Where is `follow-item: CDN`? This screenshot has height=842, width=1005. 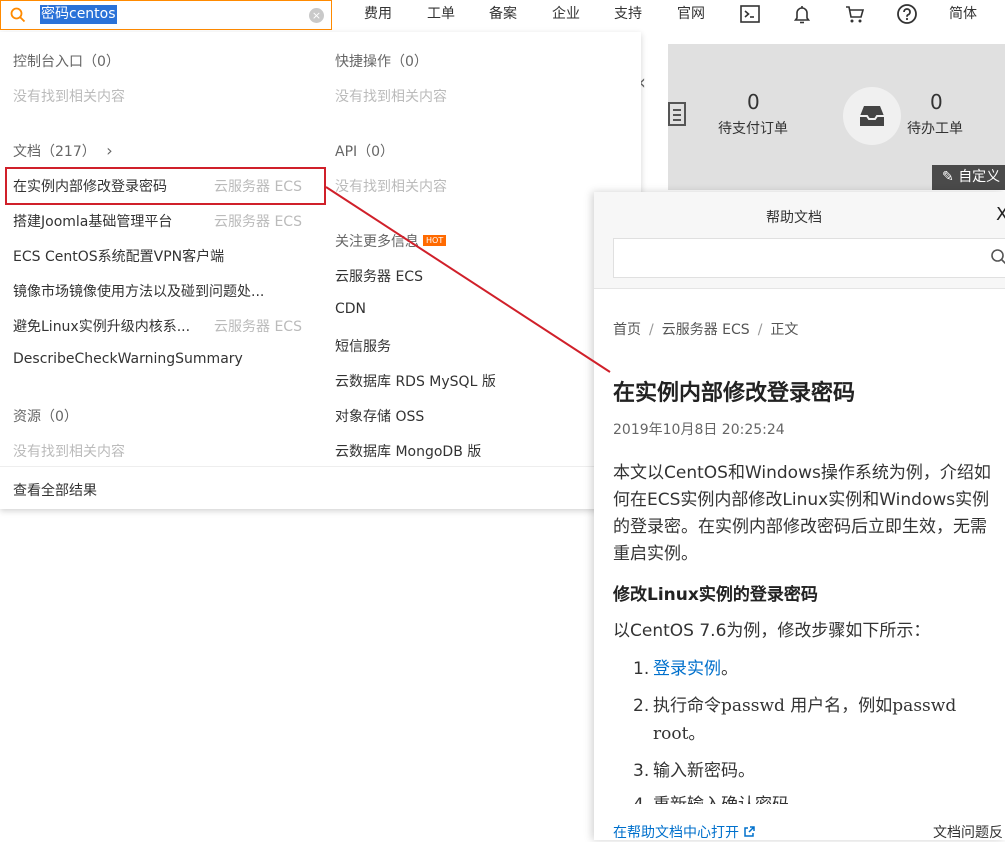
follow-item: CDN is located at coordinates (350, 309).